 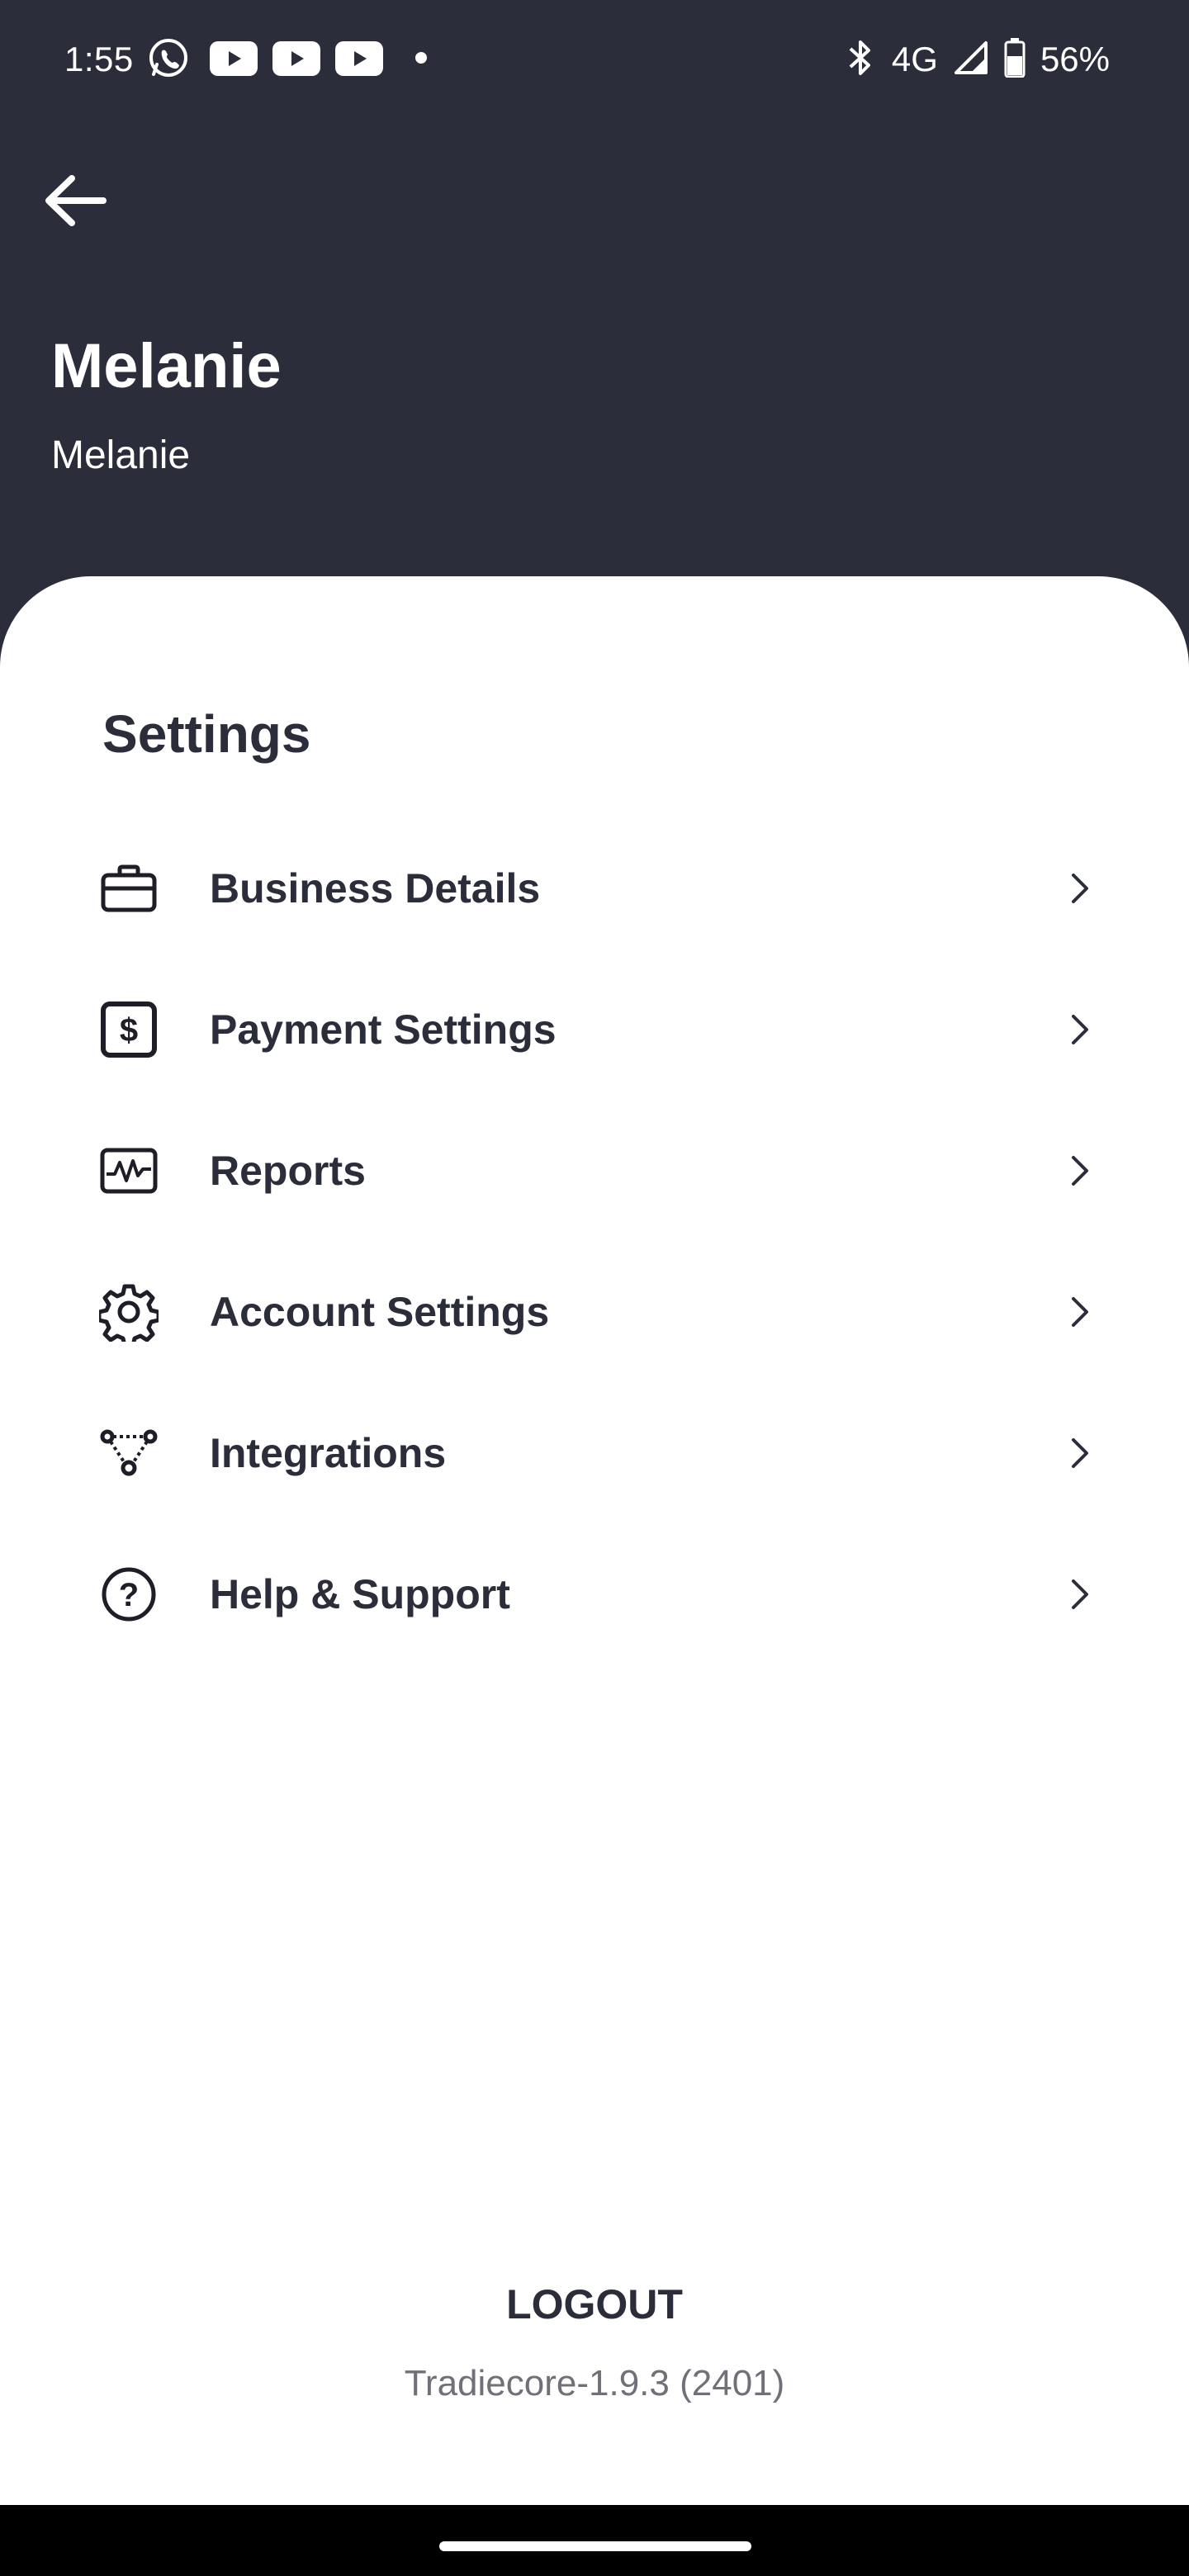 What do you see at coordinates (1075, 59) in the screenshot?
I see `battery-percent: 56%` at bounding box center [1075, 59].